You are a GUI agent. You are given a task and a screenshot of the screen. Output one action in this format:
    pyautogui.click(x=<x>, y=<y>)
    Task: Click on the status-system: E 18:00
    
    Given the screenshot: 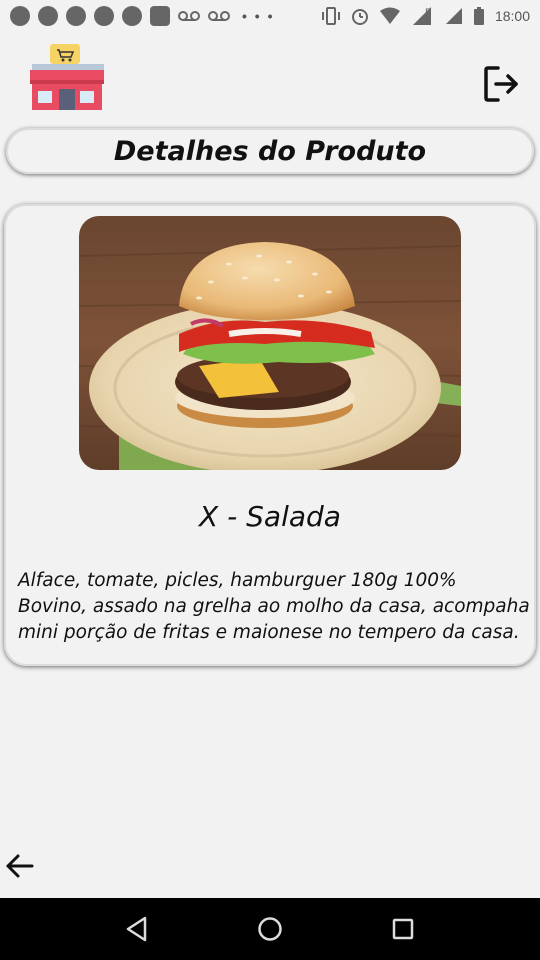 What is the action you would take?
    pyautogui.click(x=425, y=16)
    